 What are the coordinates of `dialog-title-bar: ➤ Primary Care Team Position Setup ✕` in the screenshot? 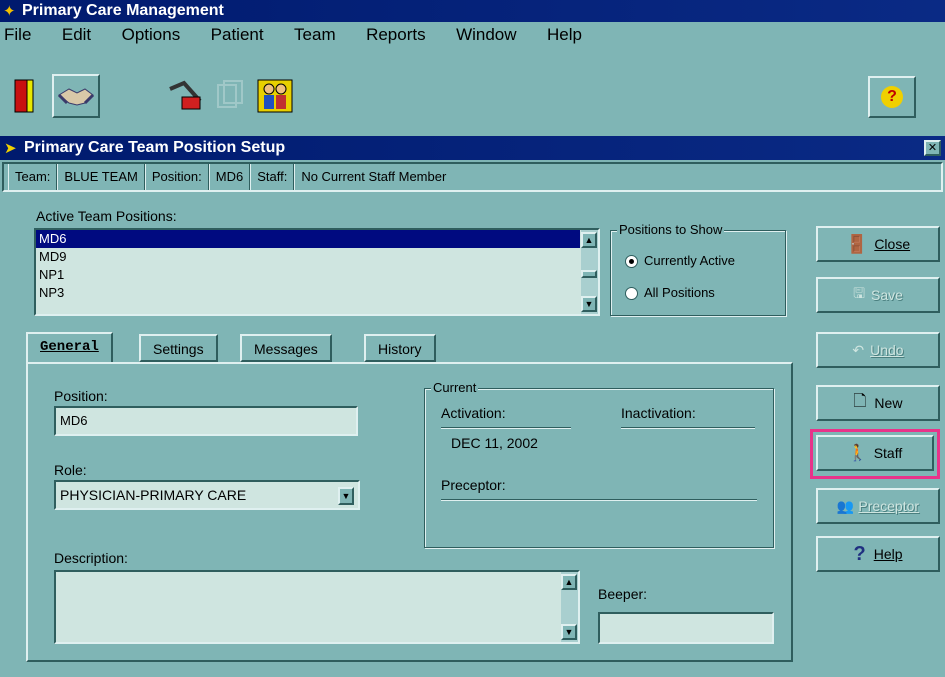 It's located at (472, 148).